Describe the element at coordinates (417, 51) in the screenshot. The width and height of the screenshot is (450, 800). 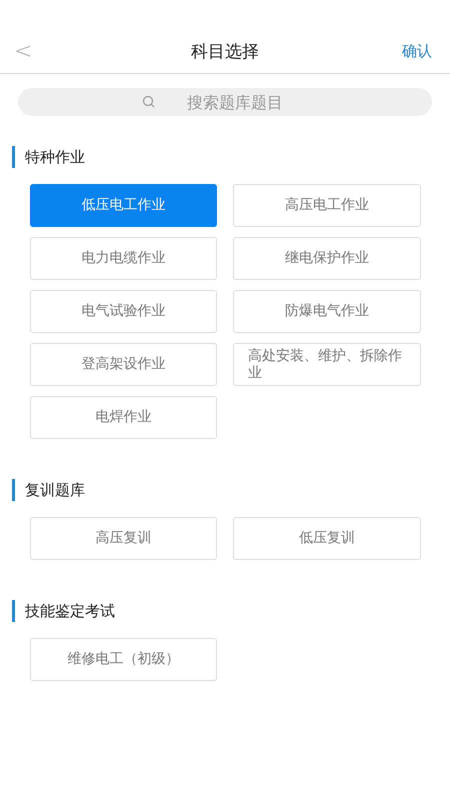
I see `confirm-button: 确认` at that location.